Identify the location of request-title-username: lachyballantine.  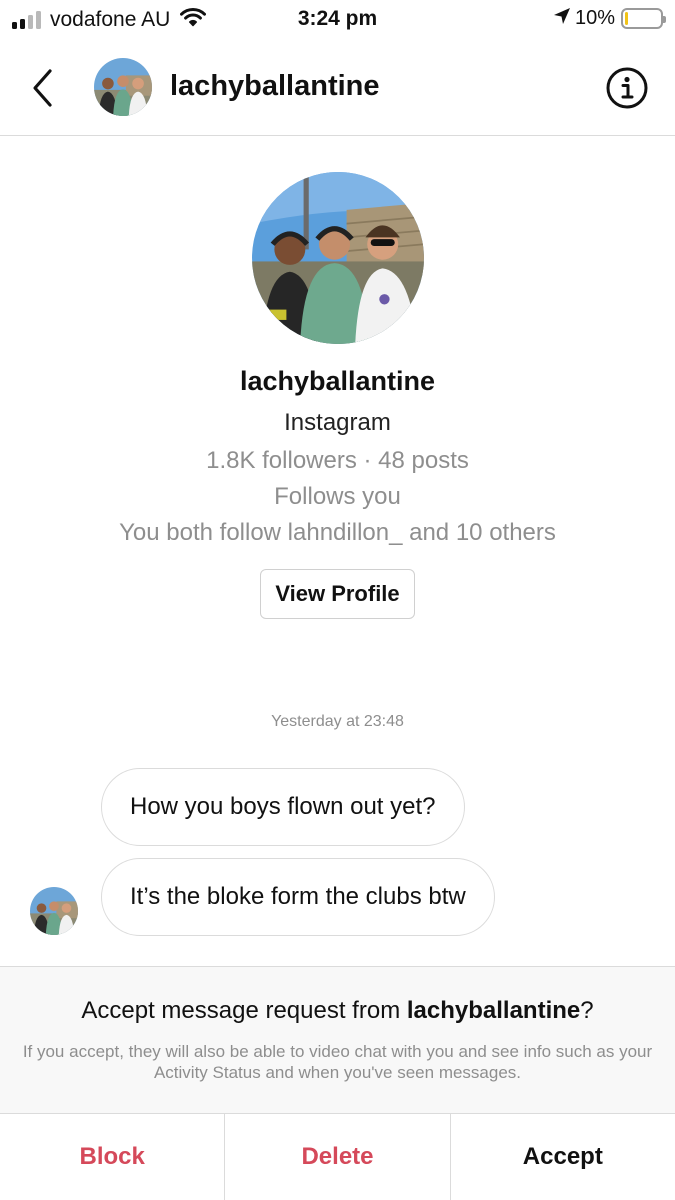
(493, 1010).